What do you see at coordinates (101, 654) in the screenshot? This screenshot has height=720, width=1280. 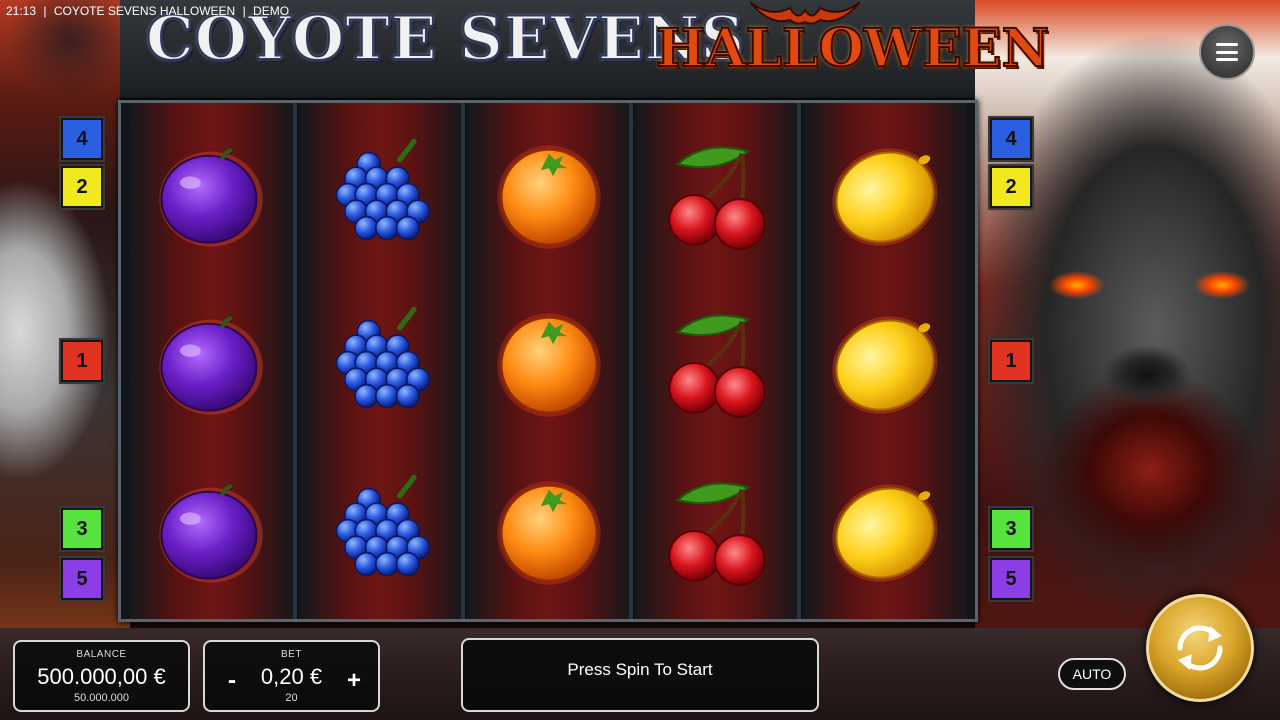 I see `balance-label: BALANCE` at bounding box center [101, 654].